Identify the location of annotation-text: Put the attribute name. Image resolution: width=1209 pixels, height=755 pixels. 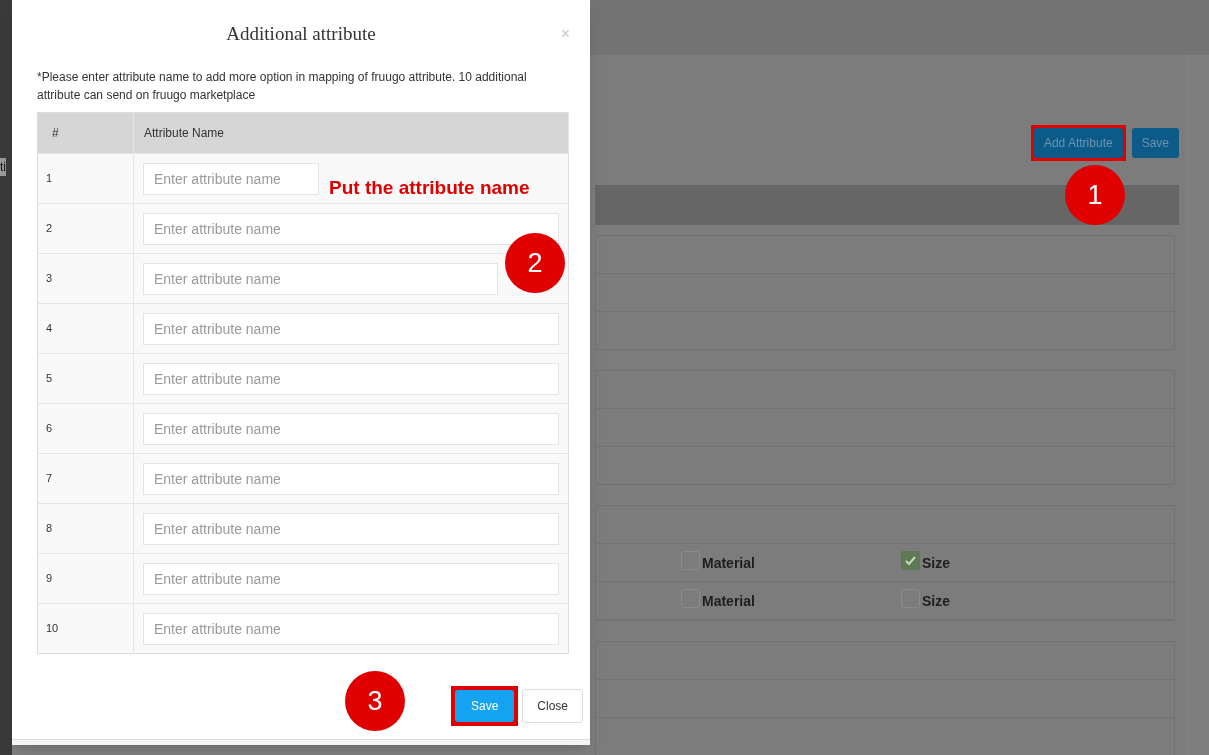
(429, 188).